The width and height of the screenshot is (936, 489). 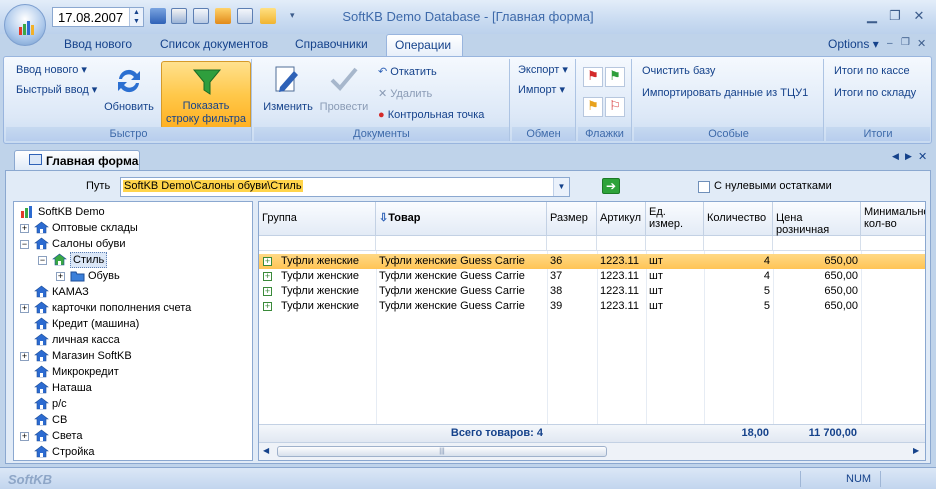 What do you see at coordinates (890, 43) in the screenshot?
I see `mdi-minimize-icon: –` at bounding box center [890, 43].